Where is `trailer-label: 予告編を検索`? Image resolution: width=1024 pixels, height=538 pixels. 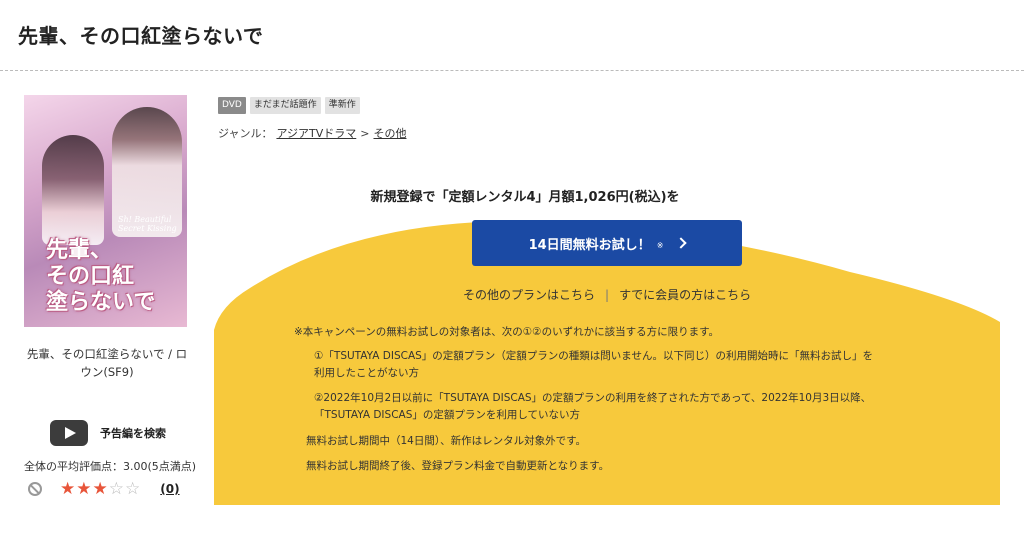
trailer-label: 予告編を検索 is located at coordinates (133, 433).